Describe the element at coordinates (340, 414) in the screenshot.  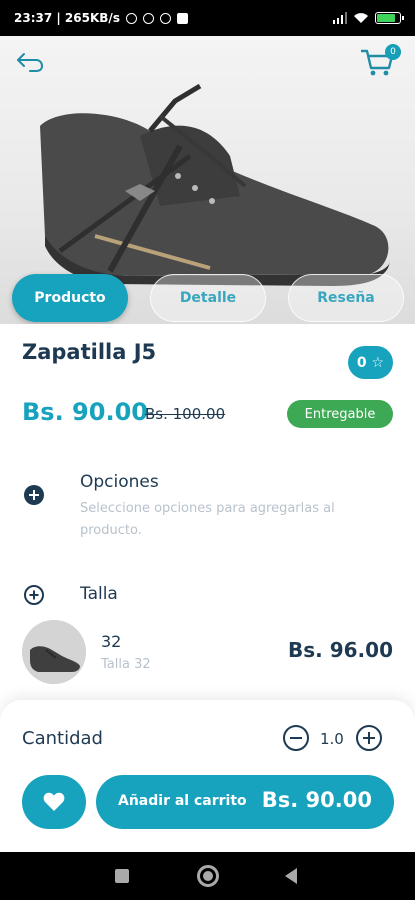
I see `status-badge: Entregable` at that location.